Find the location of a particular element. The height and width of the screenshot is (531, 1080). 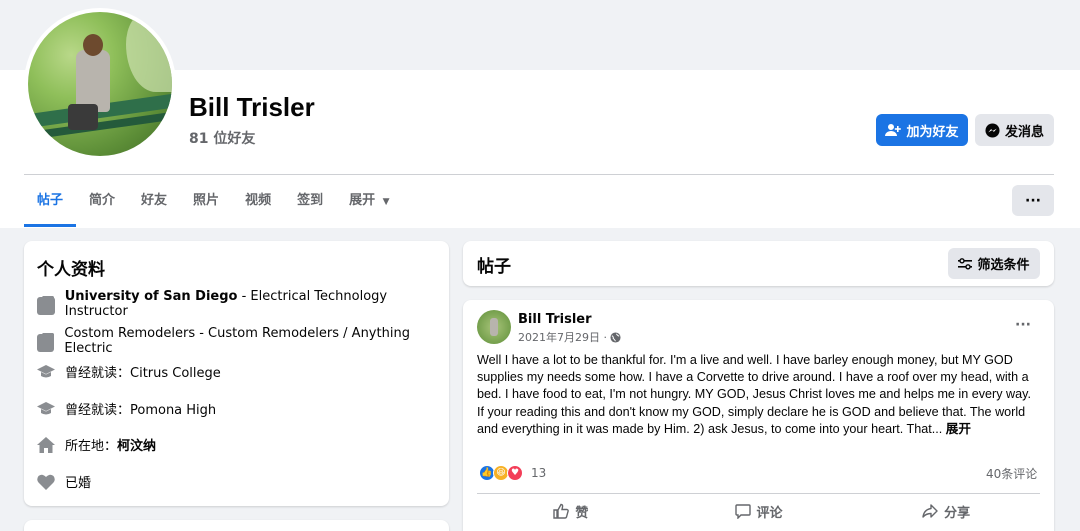

post-meta: 2021年7月29日 · is located at coordinates (569, 337).